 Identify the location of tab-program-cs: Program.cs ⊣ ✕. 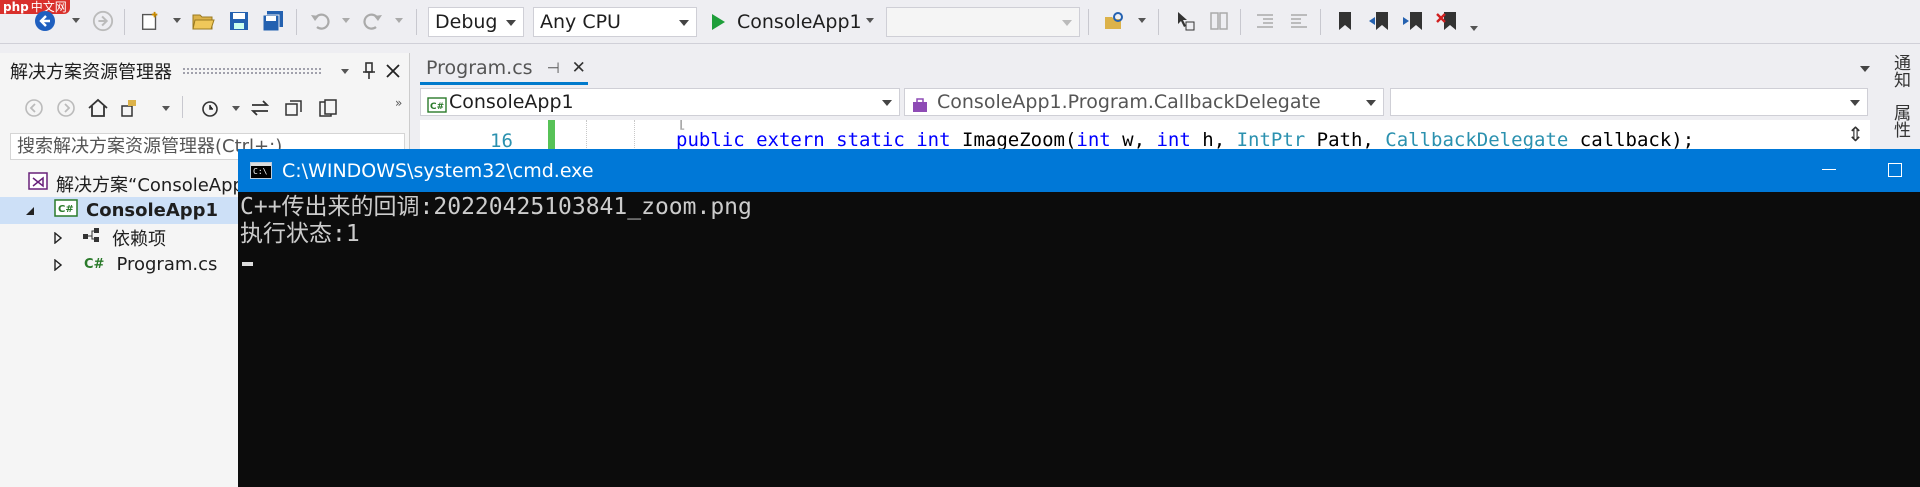
(504, 69).